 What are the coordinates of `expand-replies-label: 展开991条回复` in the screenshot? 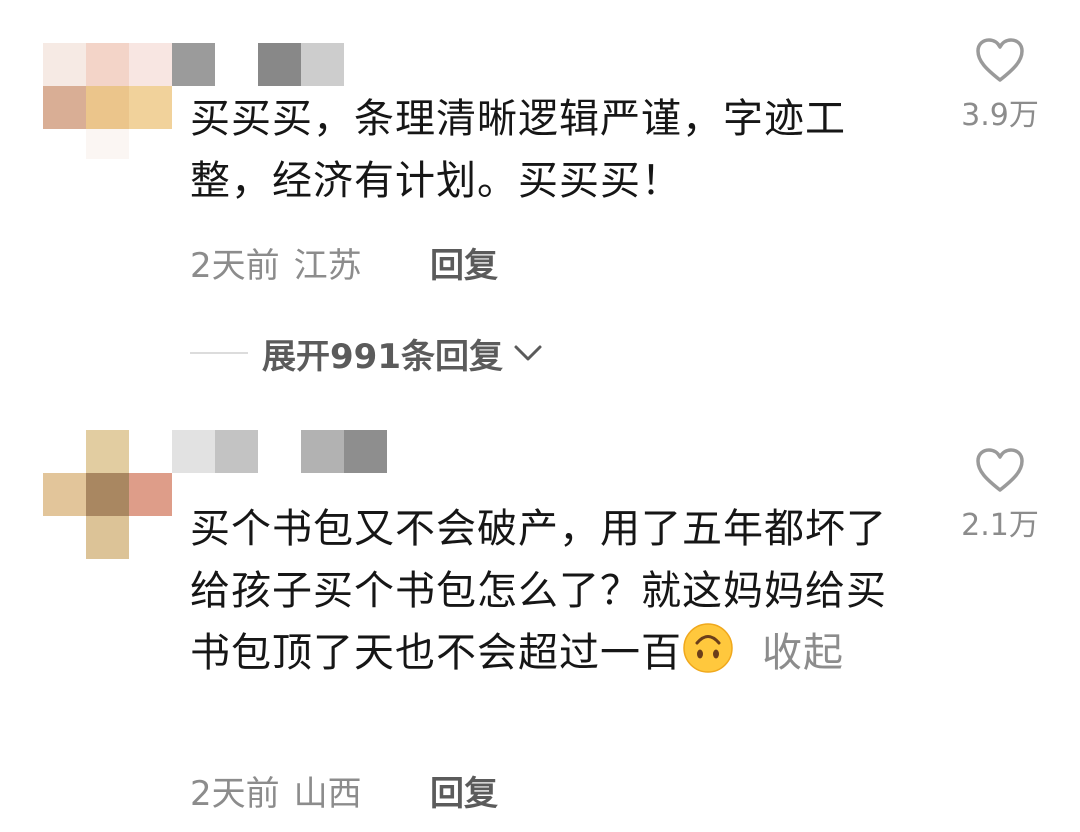 It's located at (382, 356).